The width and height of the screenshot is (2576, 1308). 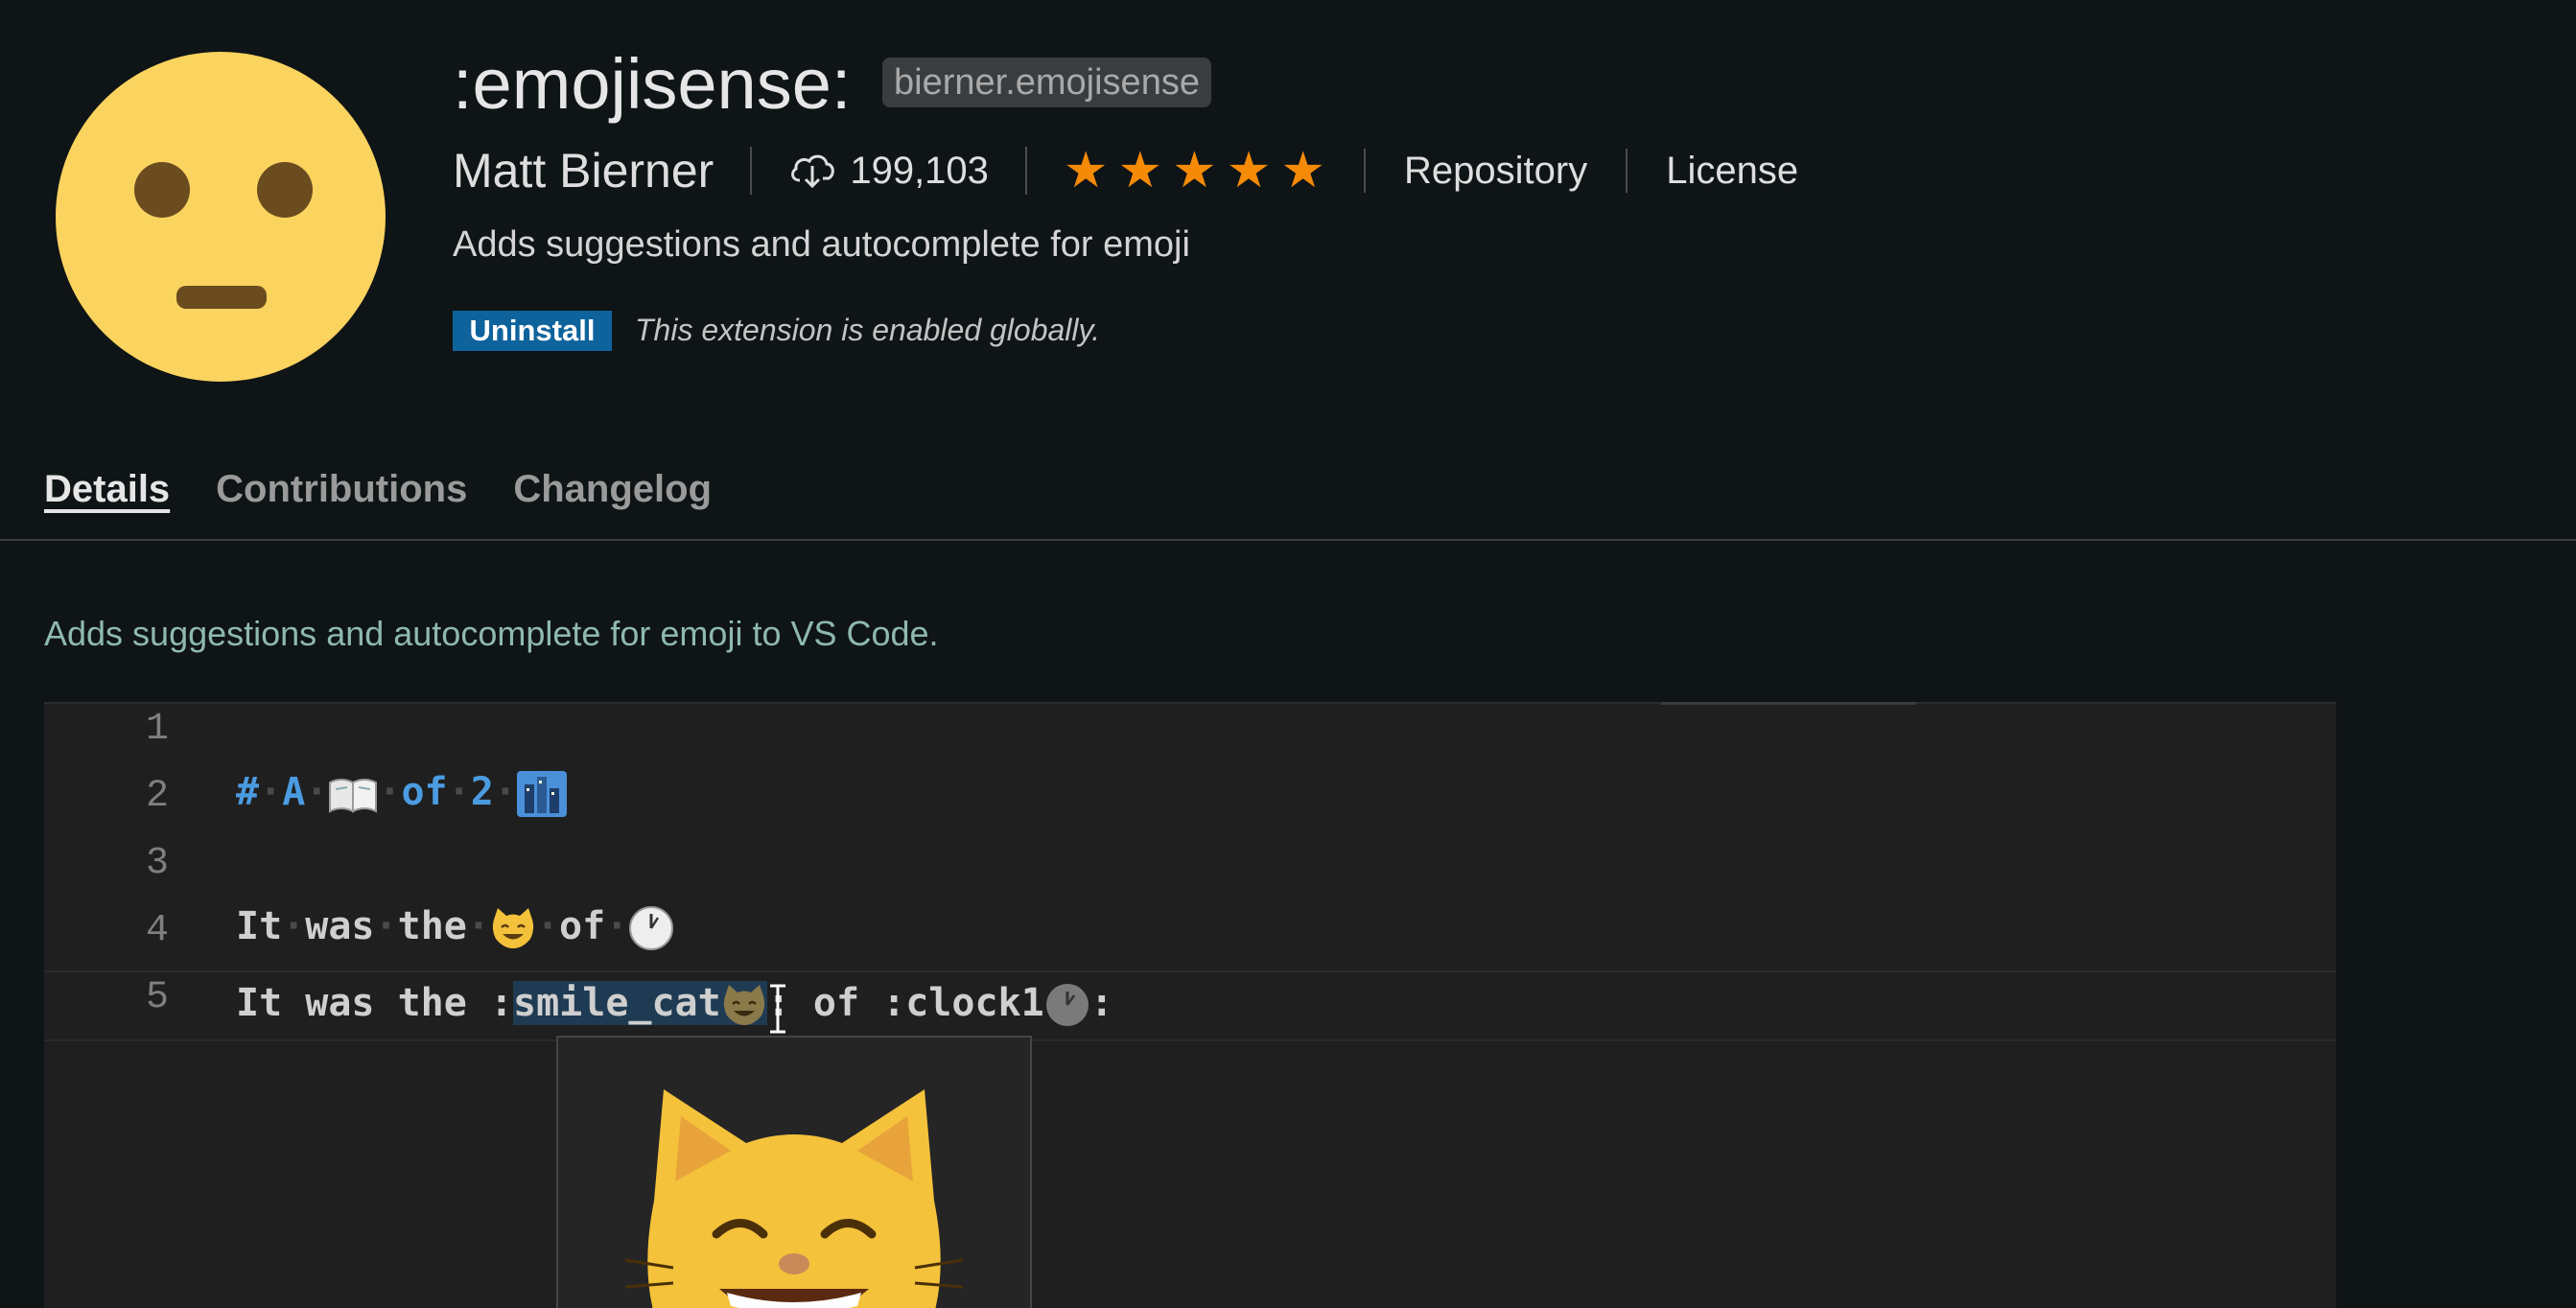 I want to click on md-heading-word: of, so click(x=424, y=792).